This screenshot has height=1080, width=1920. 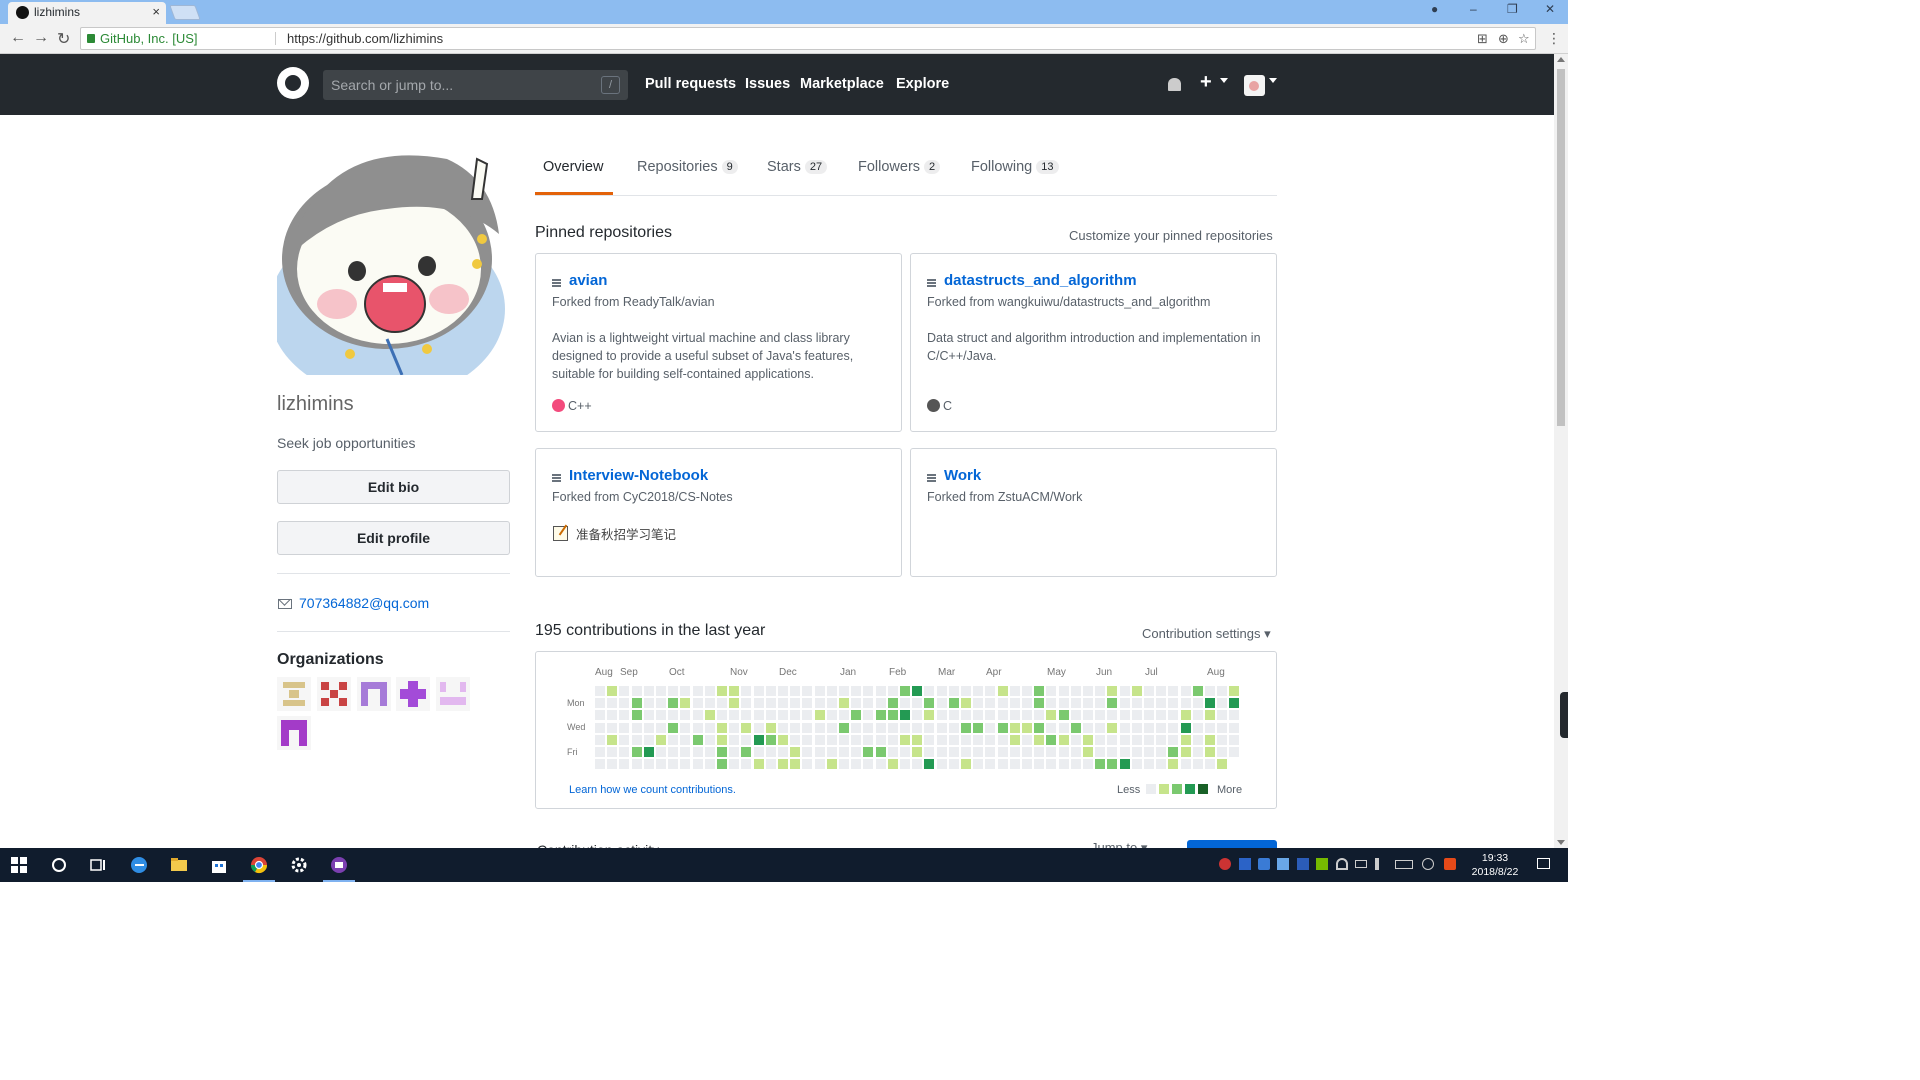 I want to click on cloud-tray-icon, so click(x=1283, y=864).